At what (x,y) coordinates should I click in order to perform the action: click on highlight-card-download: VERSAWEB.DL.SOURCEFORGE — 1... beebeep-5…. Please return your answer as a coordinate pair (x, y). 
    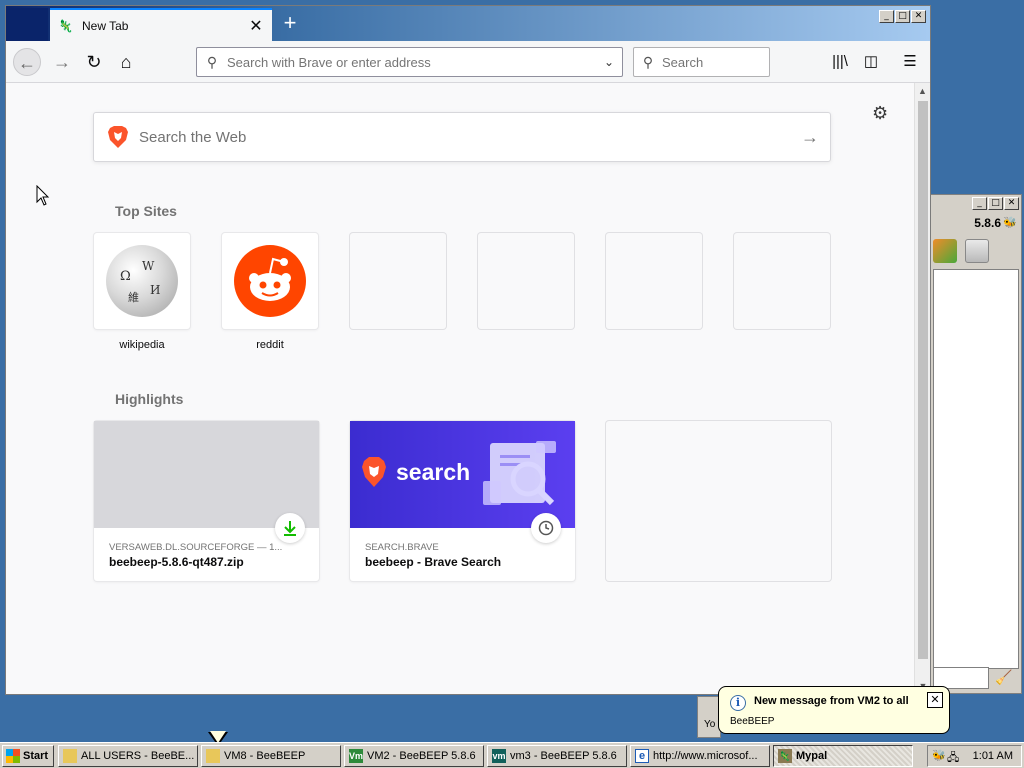
    Looking at the image, I should click on (206, 501).